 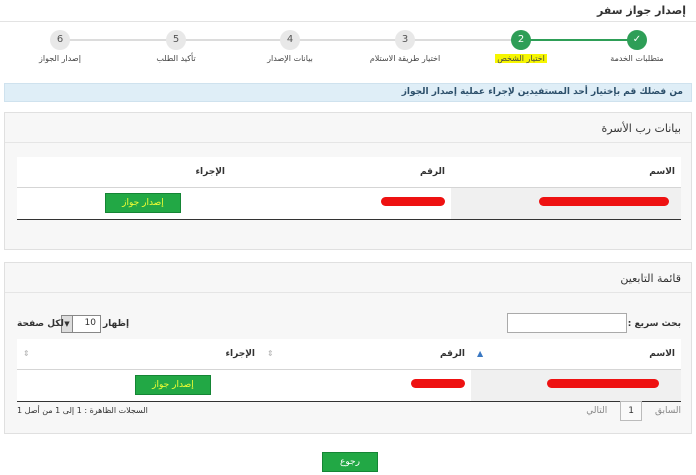 What do you see at coordinates (348, 11) in the screenshot?
I see `page-title: إصدار جواز سفر` at bounding box center [348, 11].